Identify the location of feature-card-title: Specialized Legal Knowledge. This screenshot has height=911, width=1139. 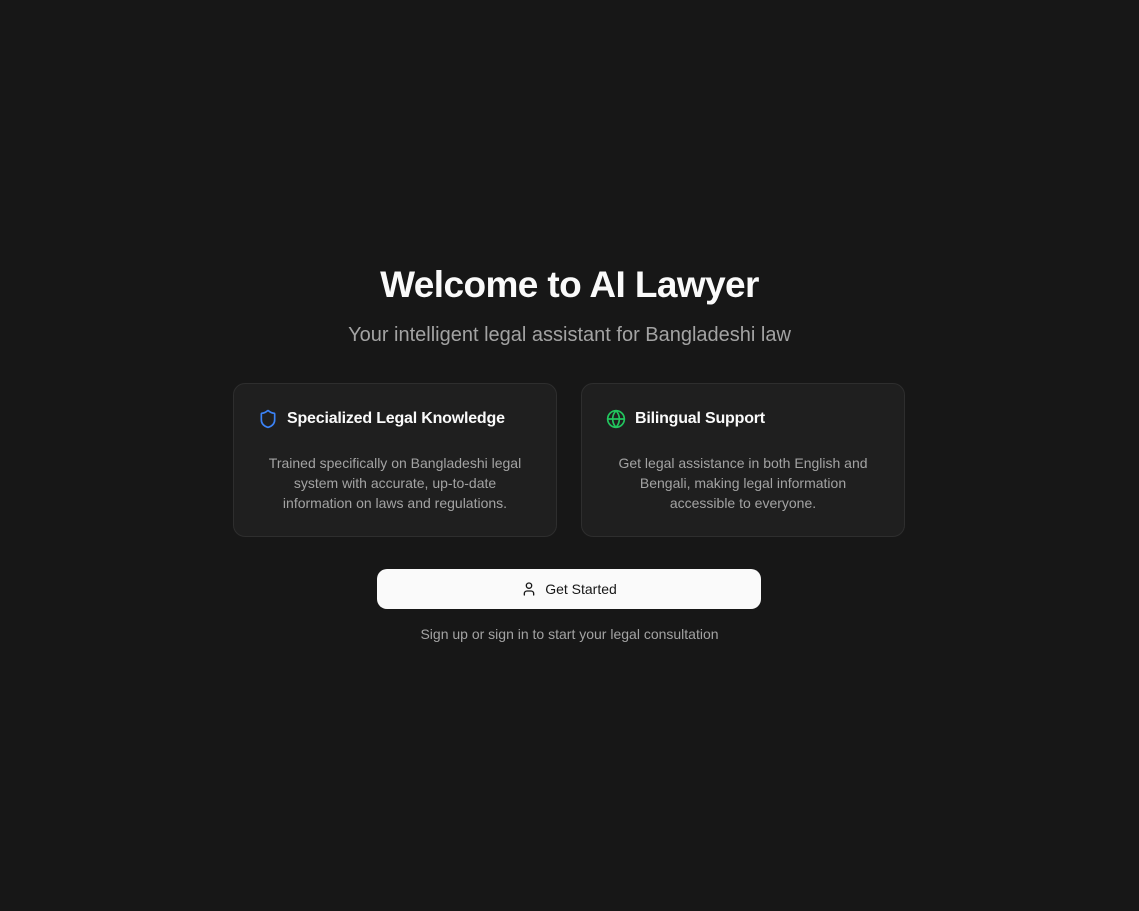
(396, 418).